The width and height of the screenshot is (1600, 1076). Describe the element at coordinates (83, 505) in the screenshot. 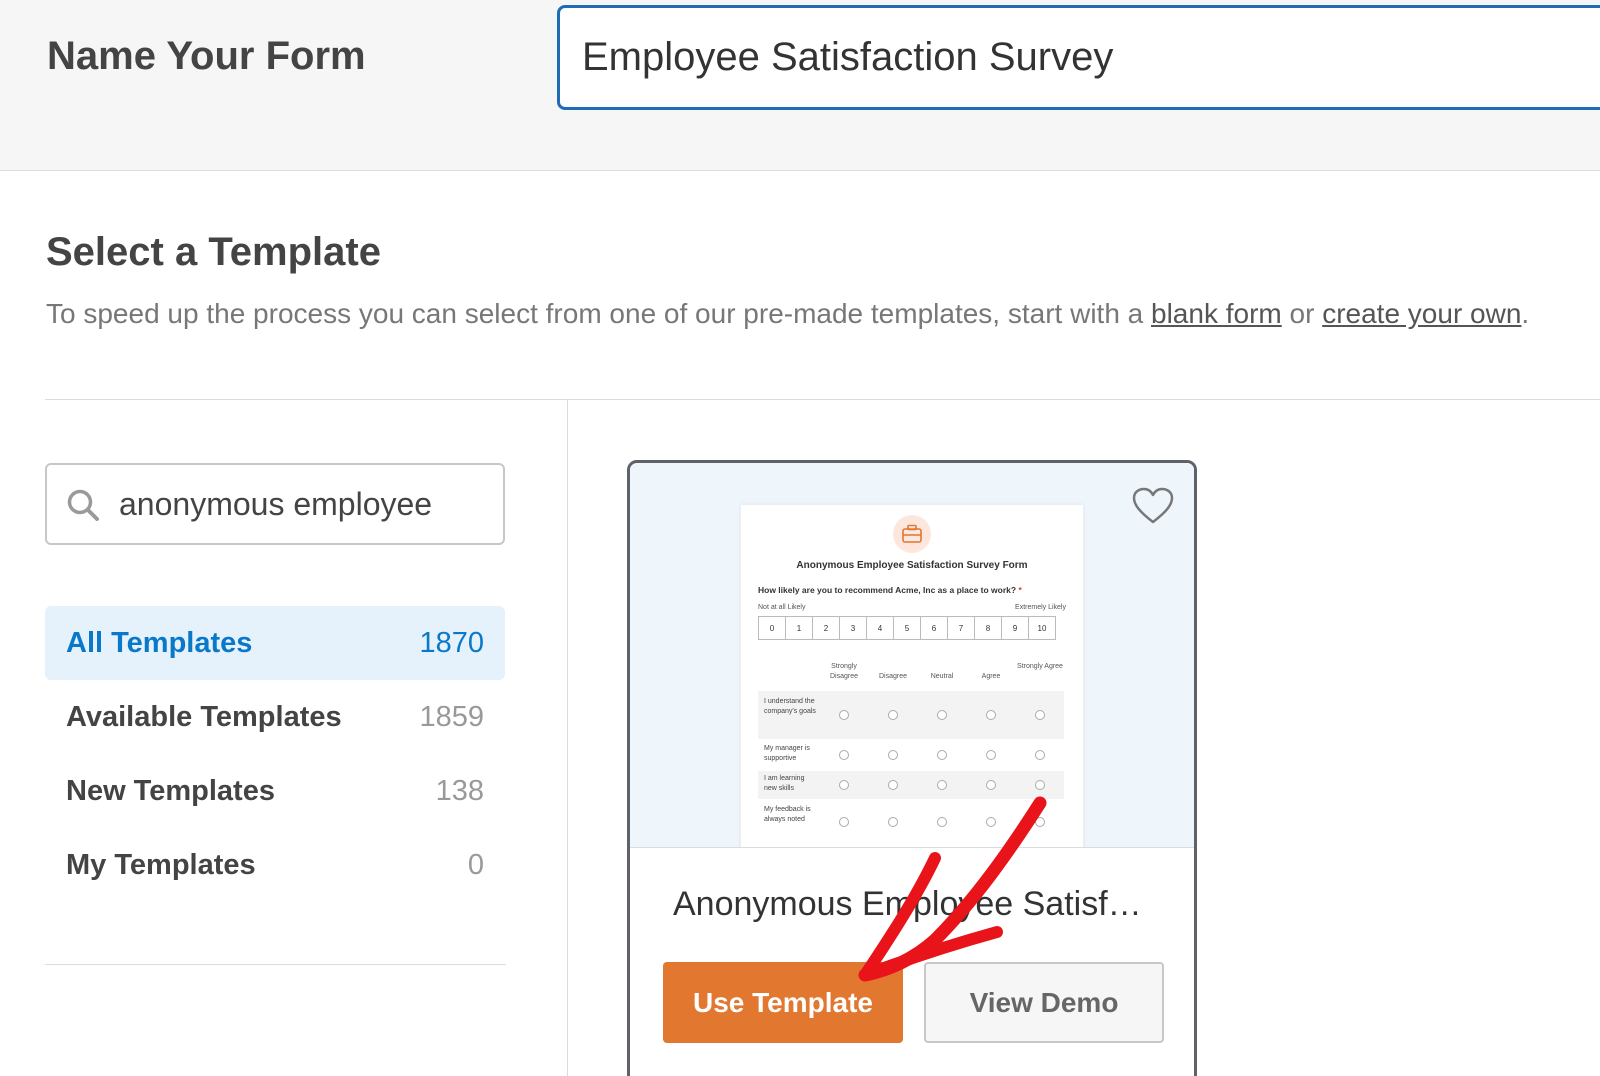

I see `search-icon` at that location.